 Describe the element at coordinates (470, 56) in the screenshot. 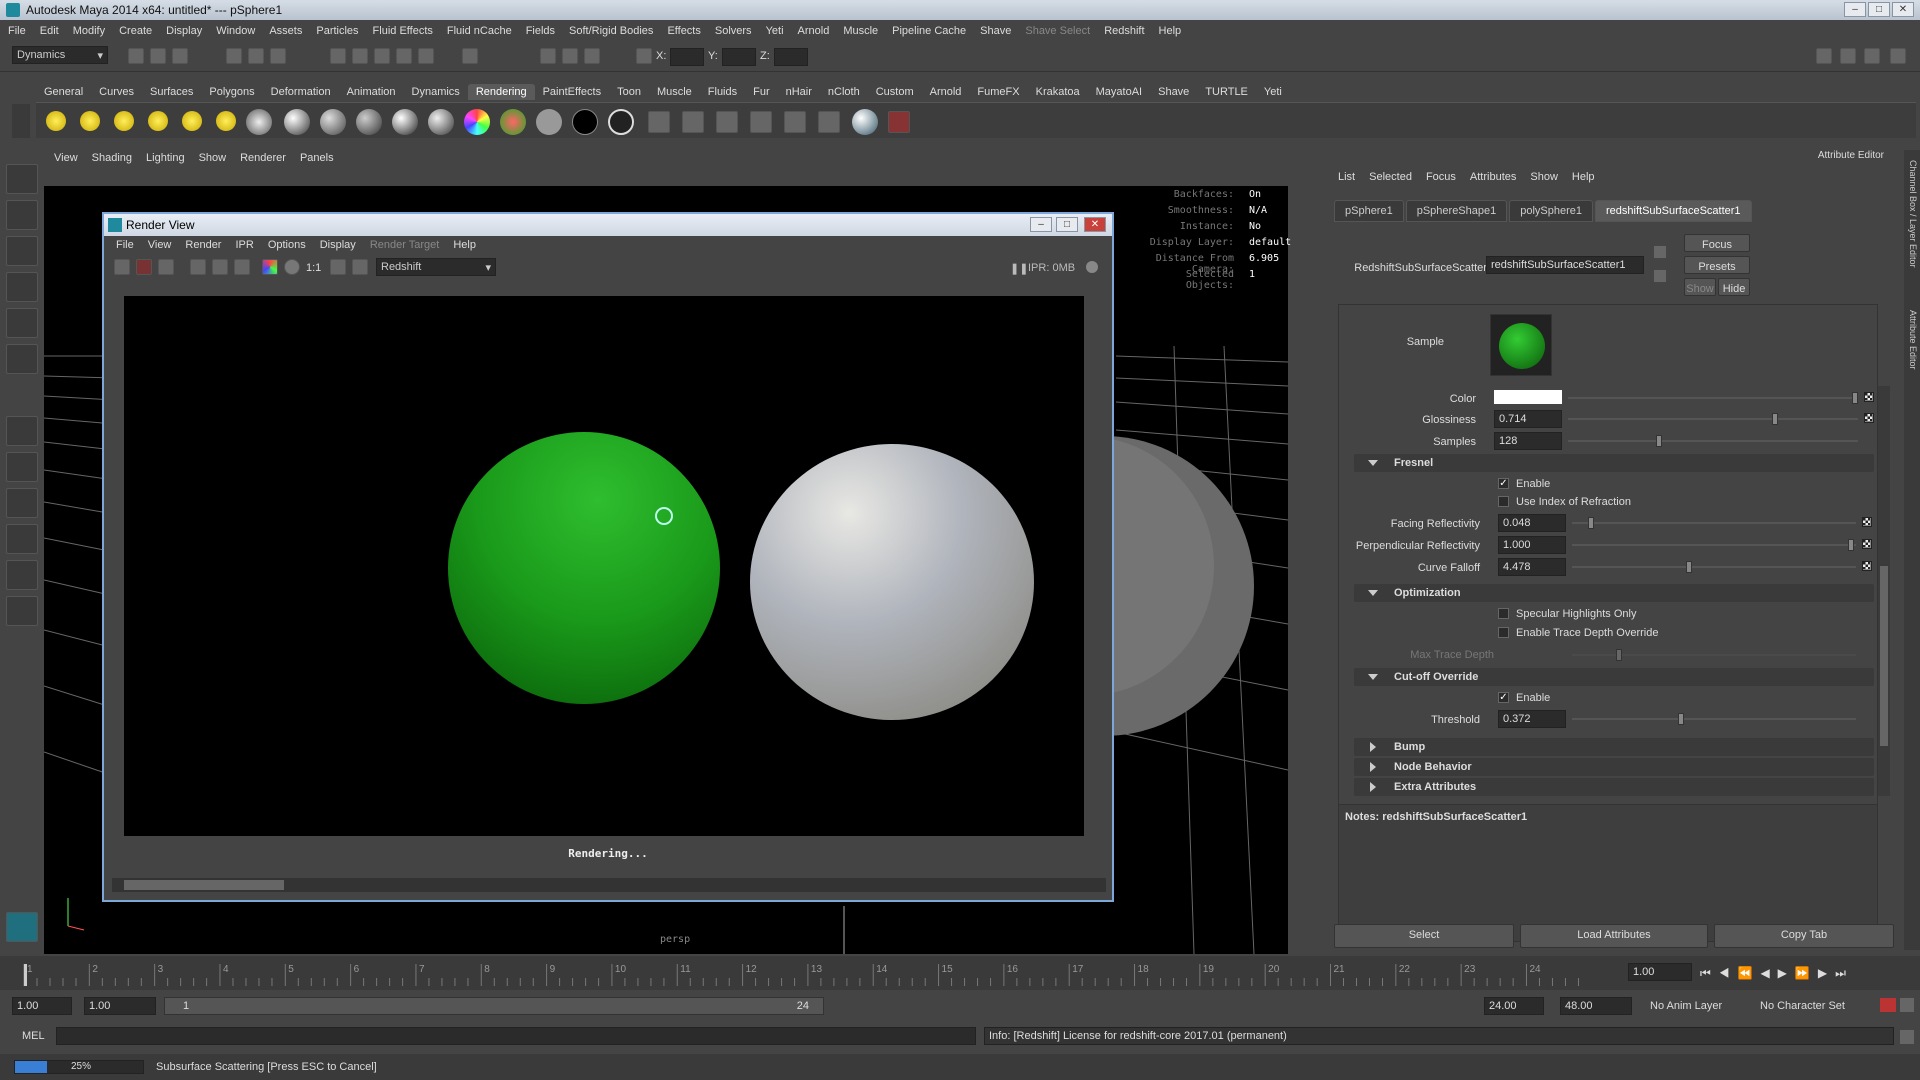

I see `history-icon` at that location.